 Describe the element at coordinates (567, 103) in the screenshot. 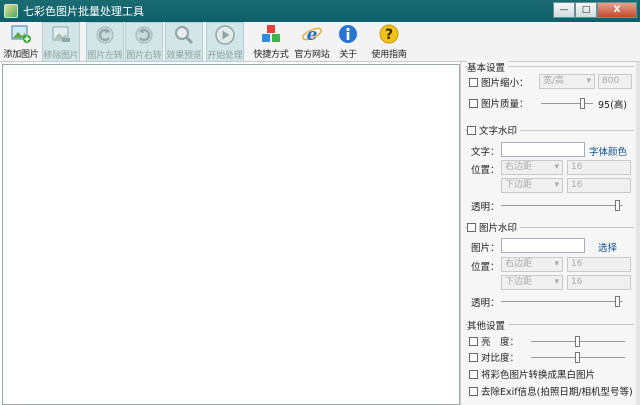

I see `quality-slider` at that location.